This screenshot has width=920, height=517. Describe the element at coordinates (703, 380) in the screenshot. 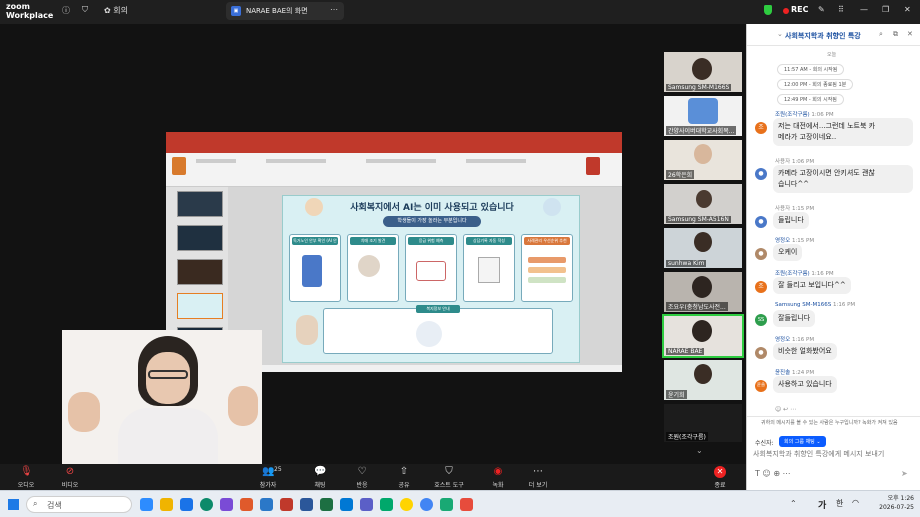

I see `participant-tile: 윤기희` at that location.